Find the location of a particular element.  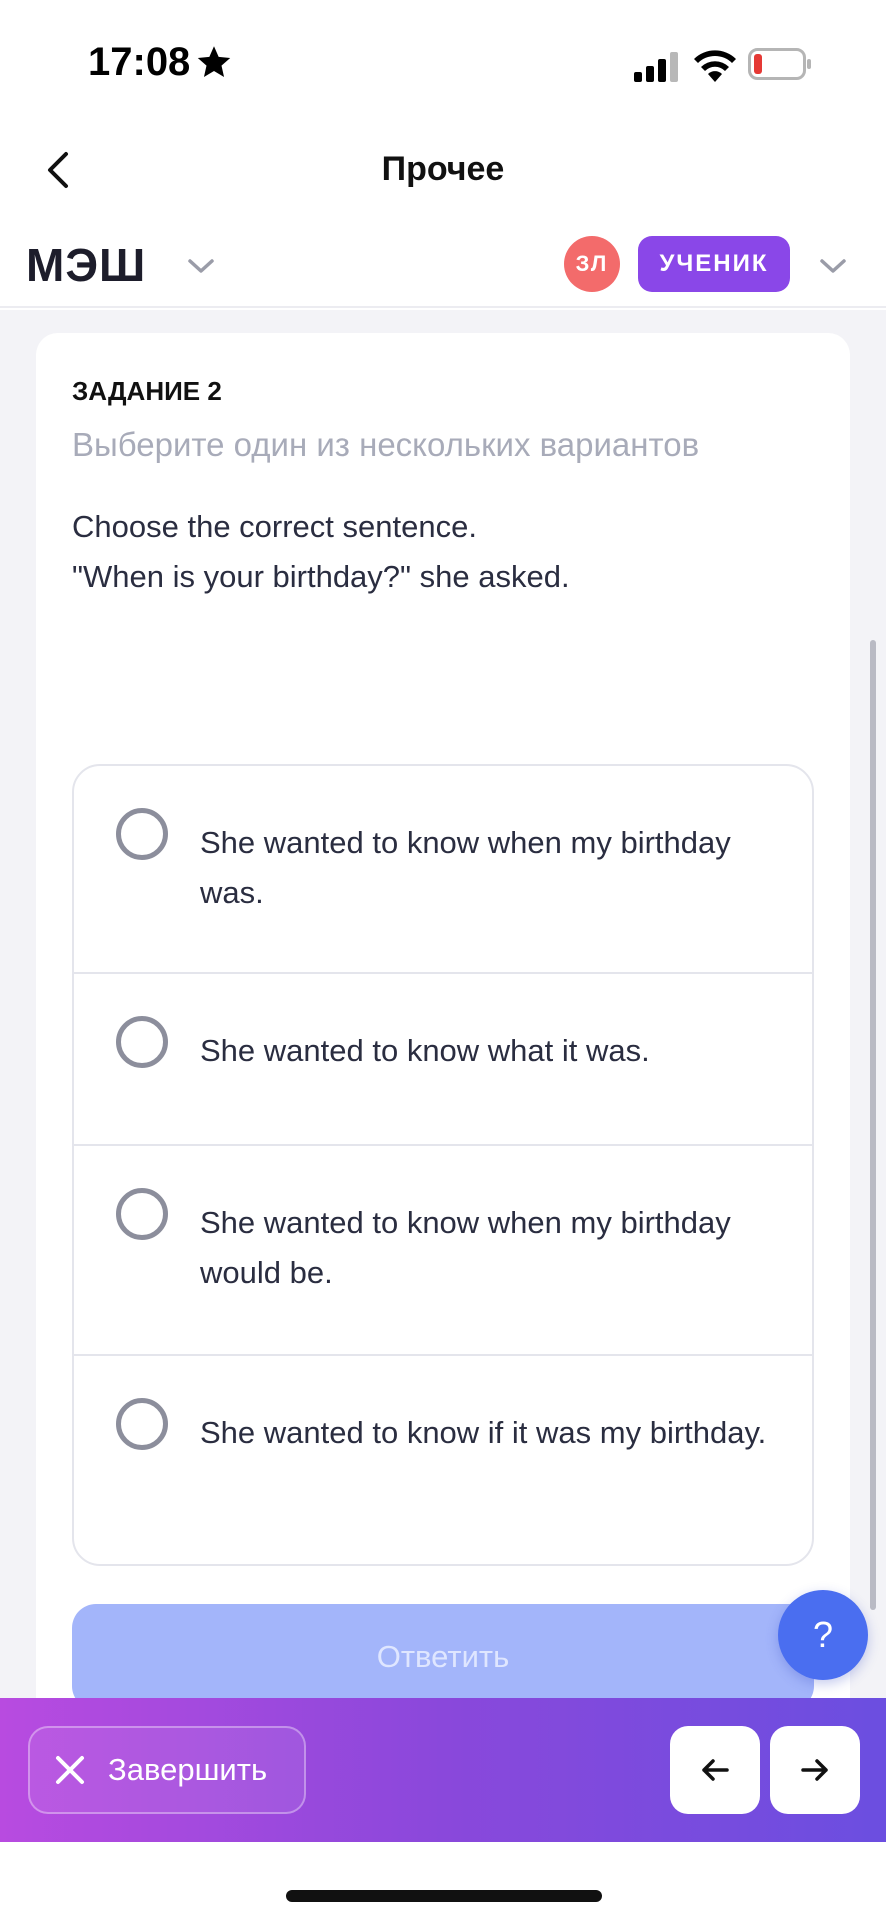

signal-icon is located at coordinates (656, 67).